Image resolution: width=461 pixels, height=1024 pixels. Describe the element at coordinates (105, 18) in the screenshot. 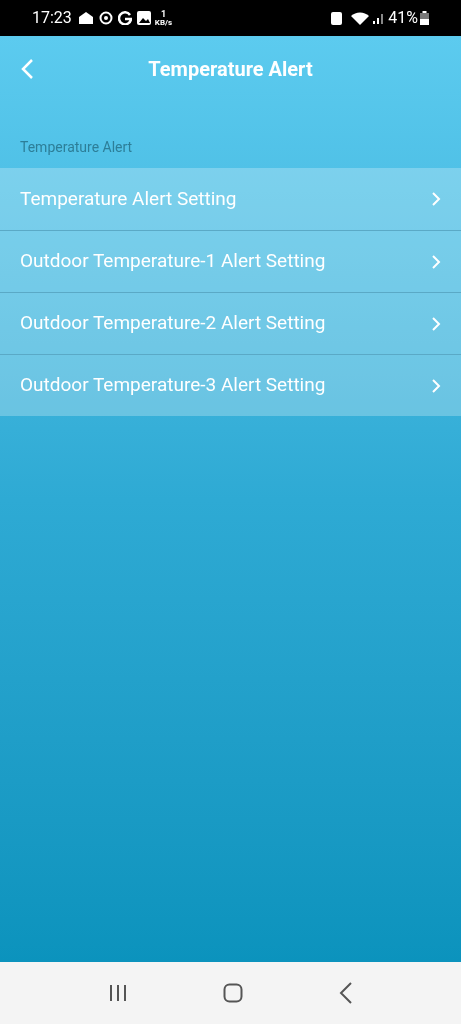

I see `target-icon` at that location.